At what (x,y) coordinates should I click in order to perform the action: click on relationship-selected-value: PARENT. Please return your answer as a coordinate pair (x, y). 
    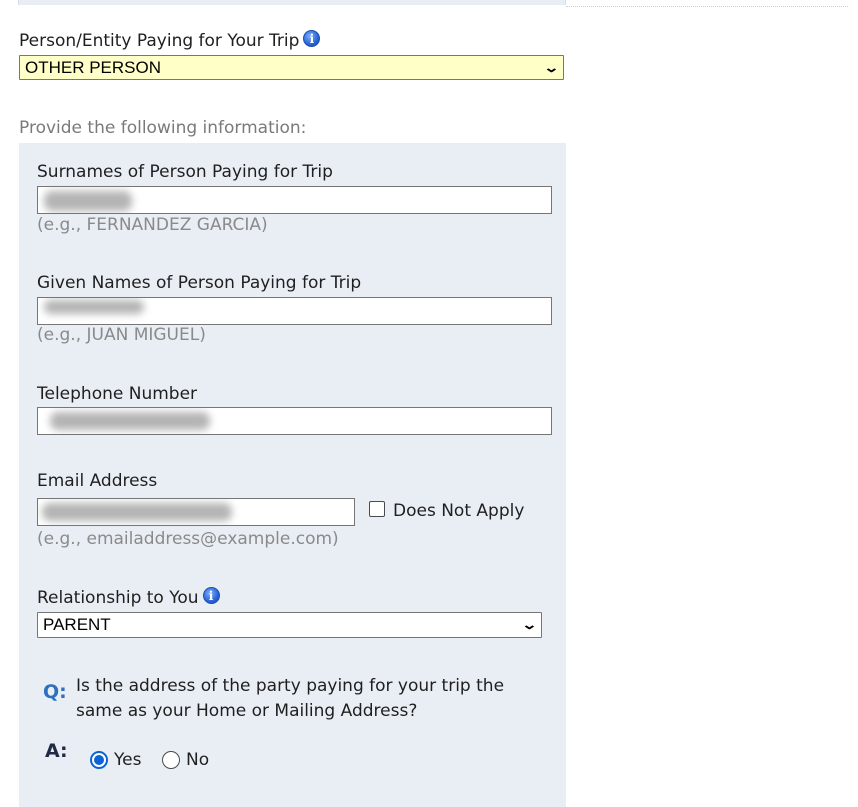
    Looking at the image, I should click on (77, 624).